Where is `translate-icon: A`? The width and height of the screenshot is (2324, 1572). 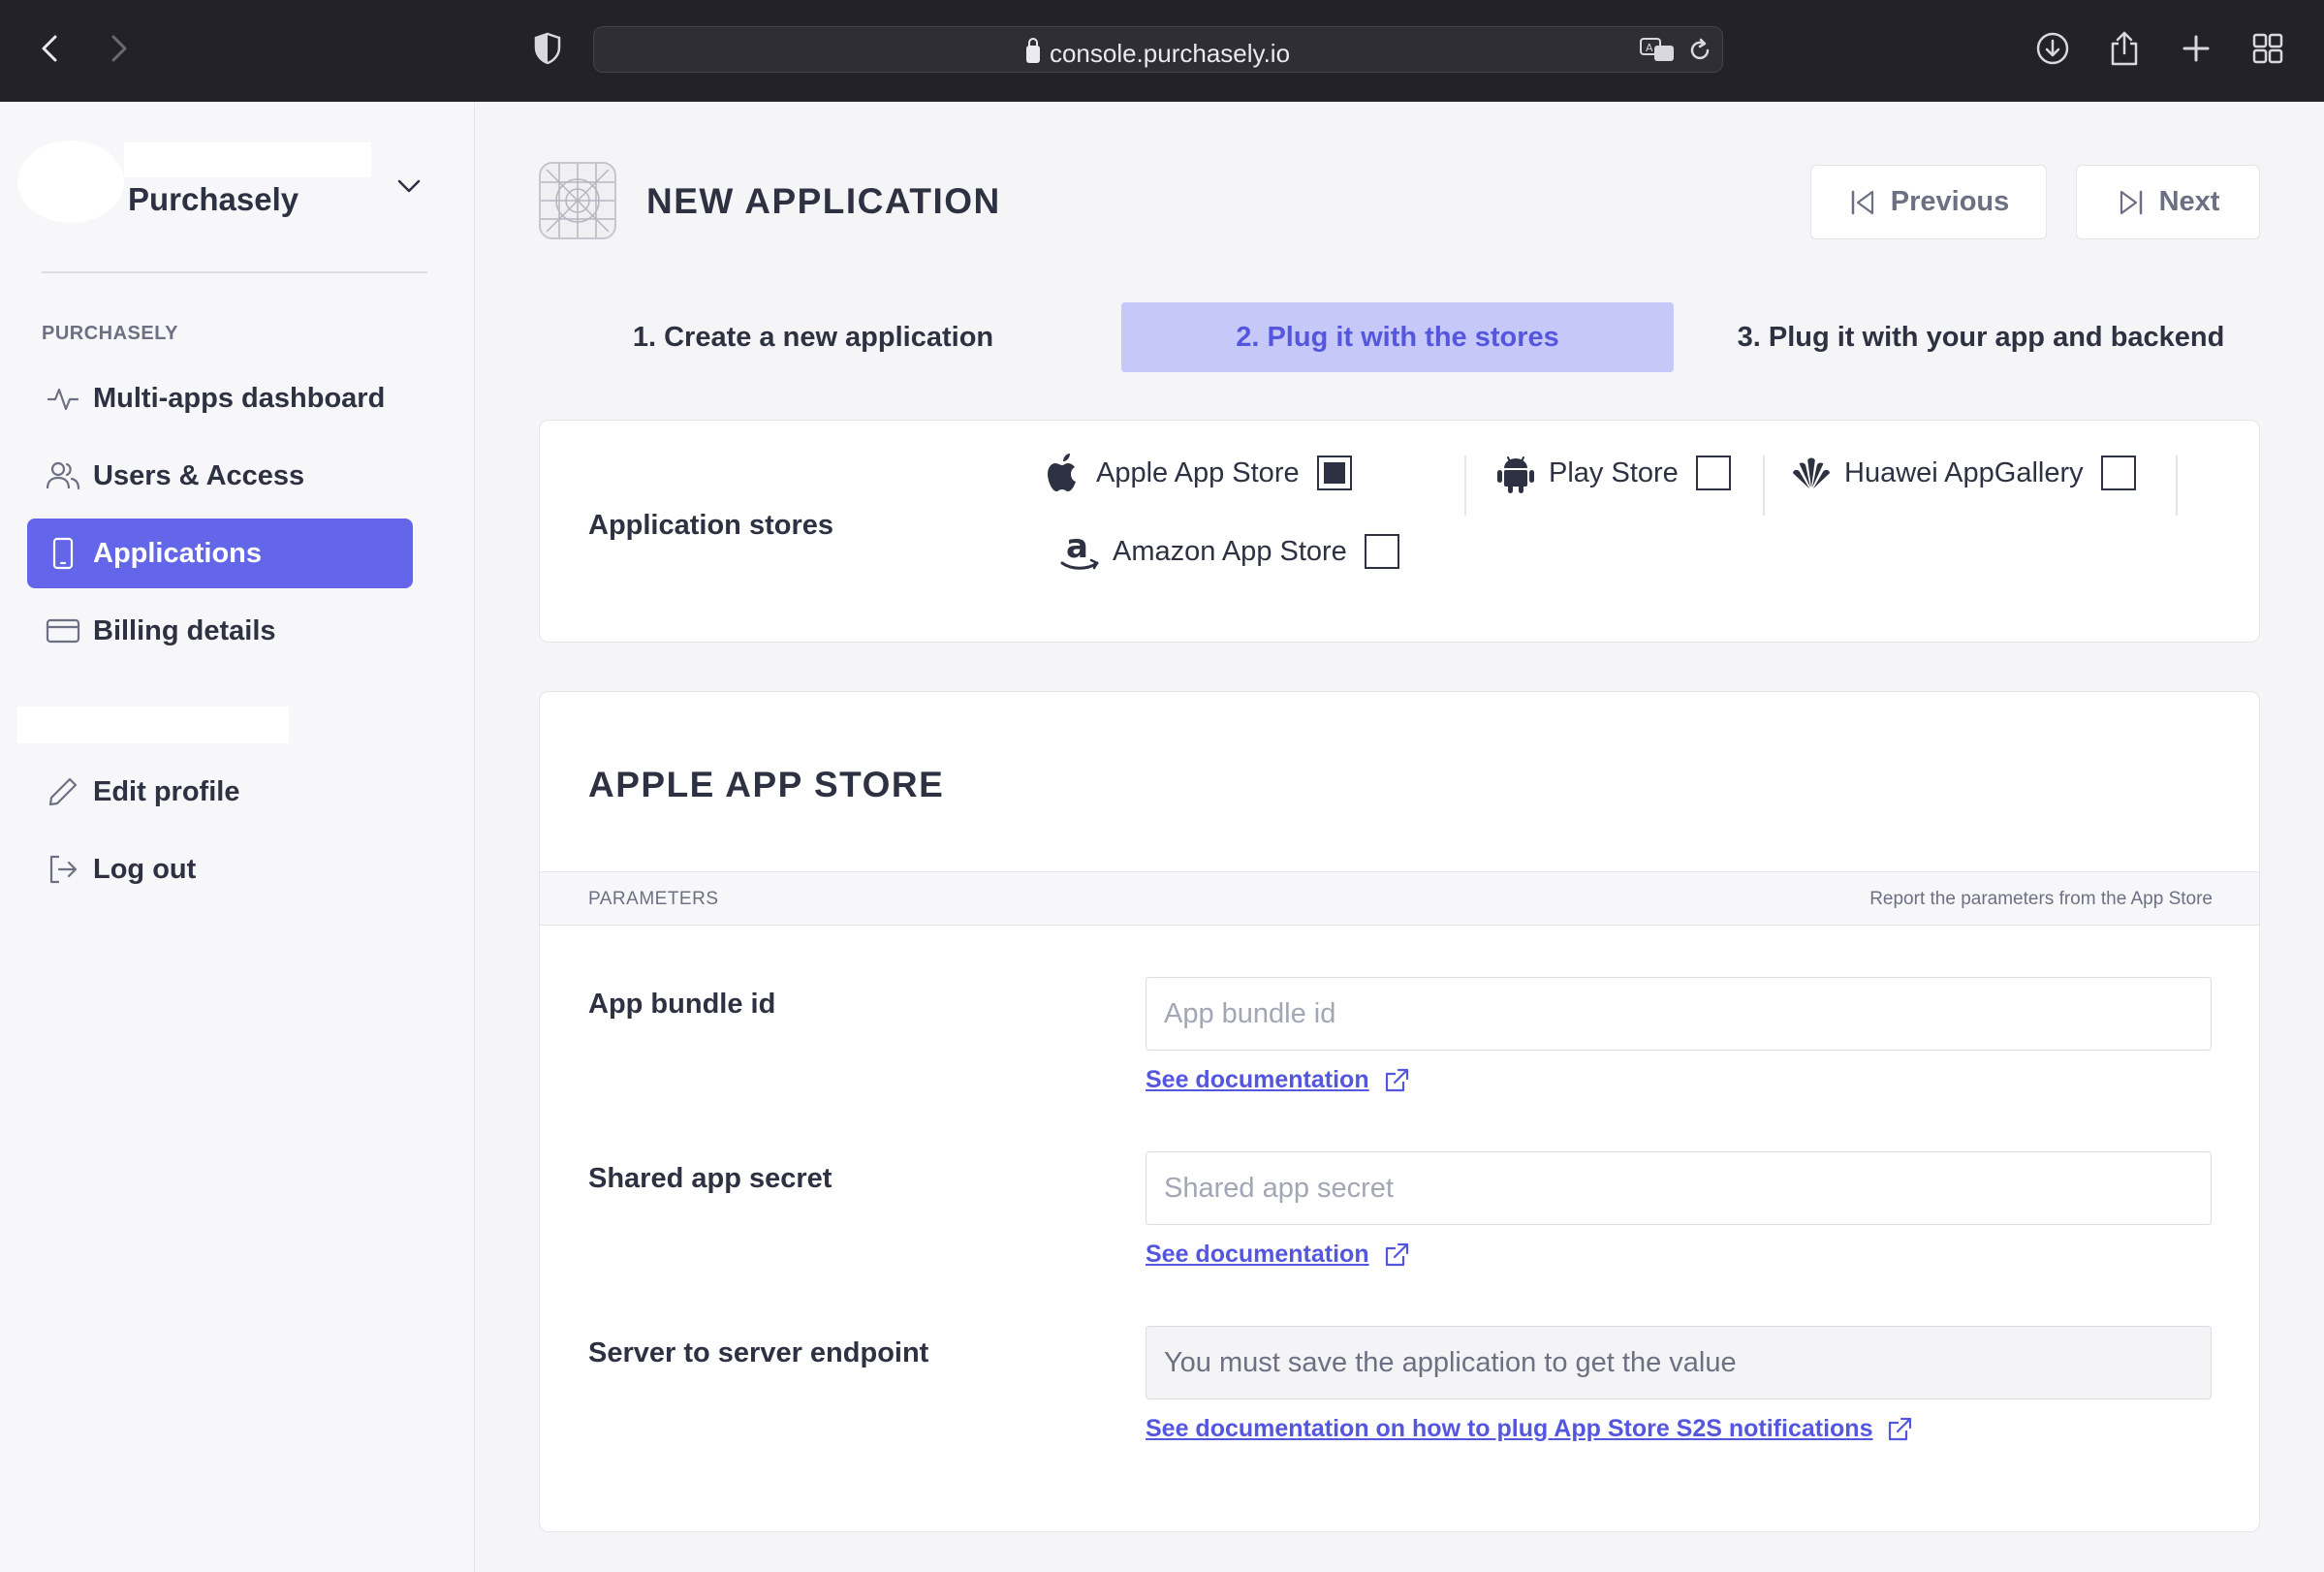
translate-icon: A is located at coordinates (1659, 50).